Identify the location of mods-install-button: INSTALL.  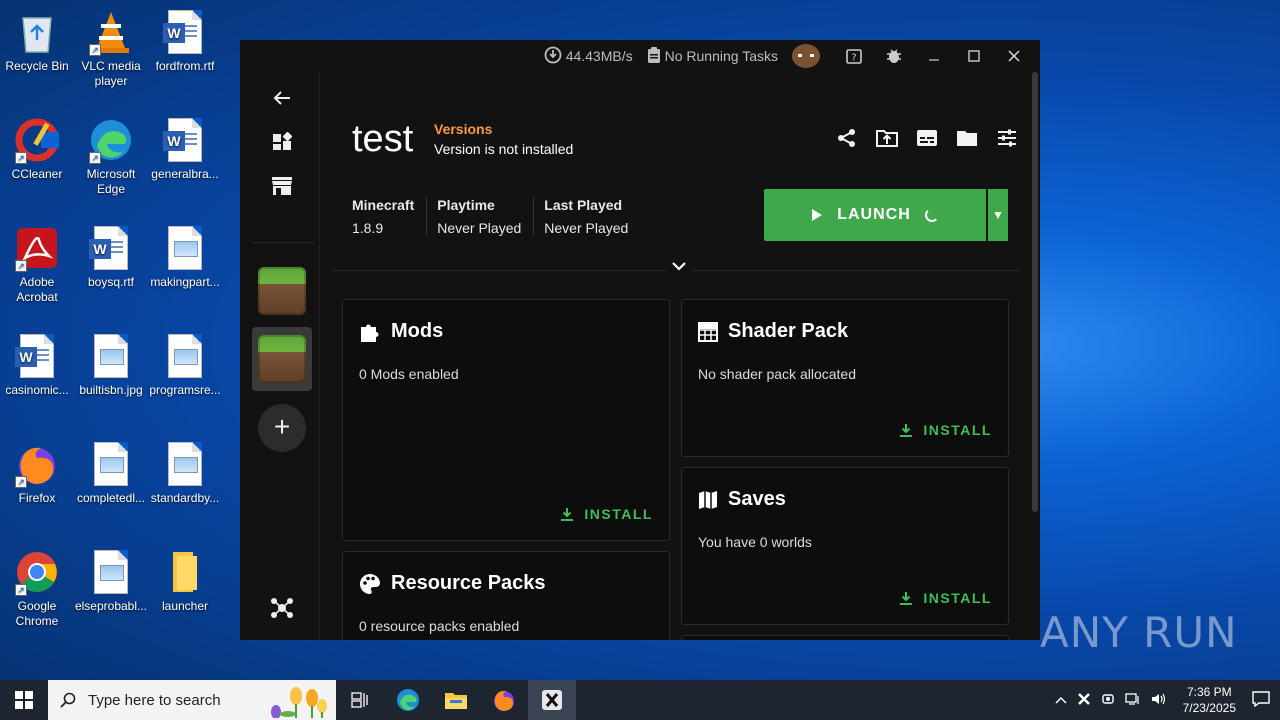
(606, 514).